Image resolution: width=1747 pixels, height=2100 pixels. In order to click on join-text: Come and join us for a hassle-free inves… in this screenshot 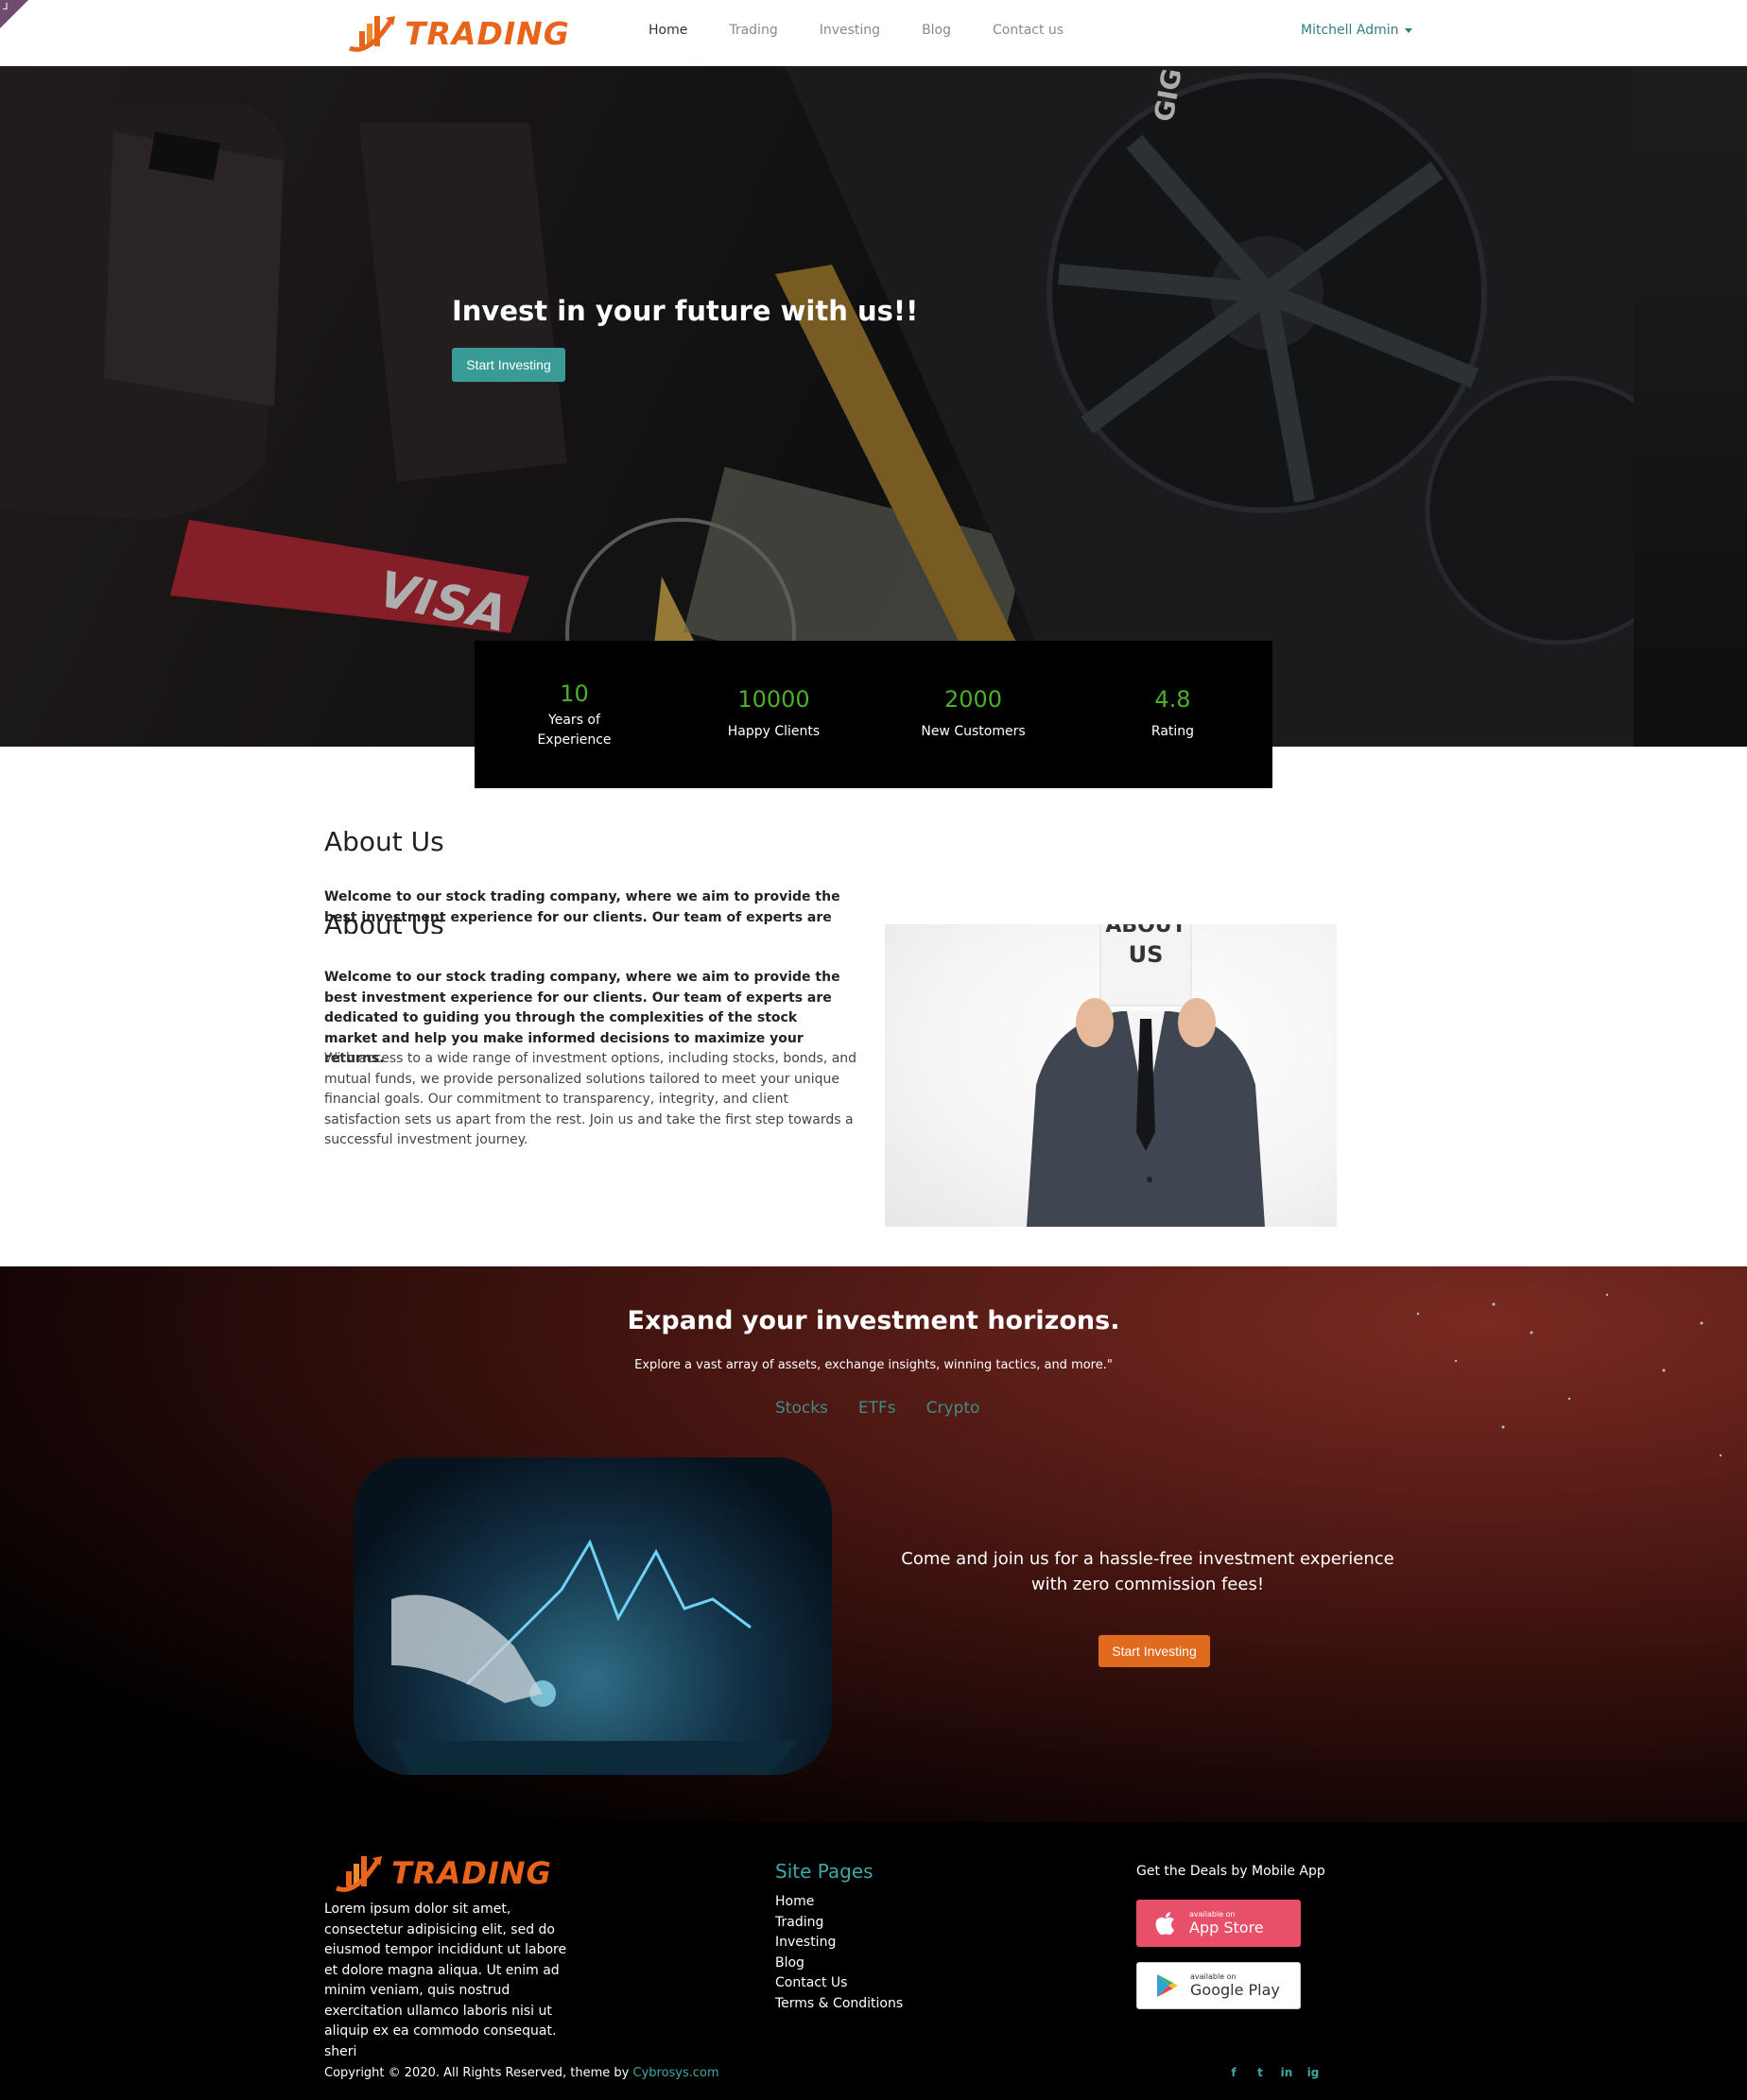, I will do `click(1148, 1572)`.